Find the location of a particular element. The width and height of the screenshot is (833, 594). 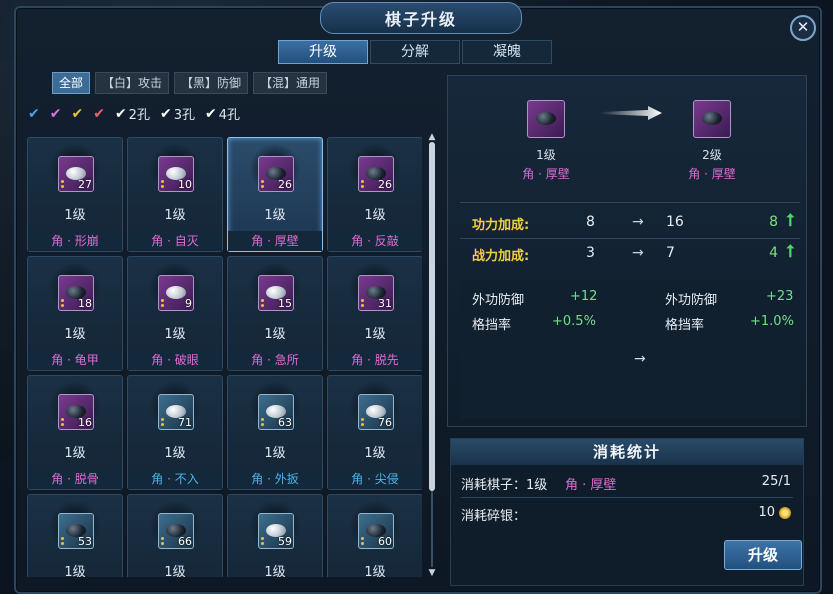

tab-decompose: 分解 is located at coordinates (415, 52).